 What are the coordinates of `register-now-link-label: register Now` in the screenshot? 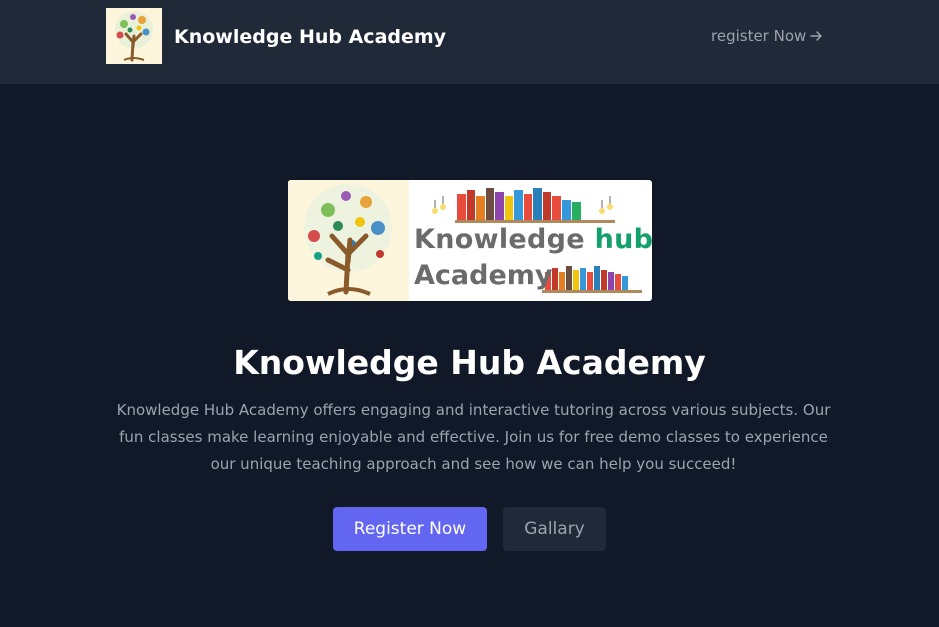 It's located at (759, 36).